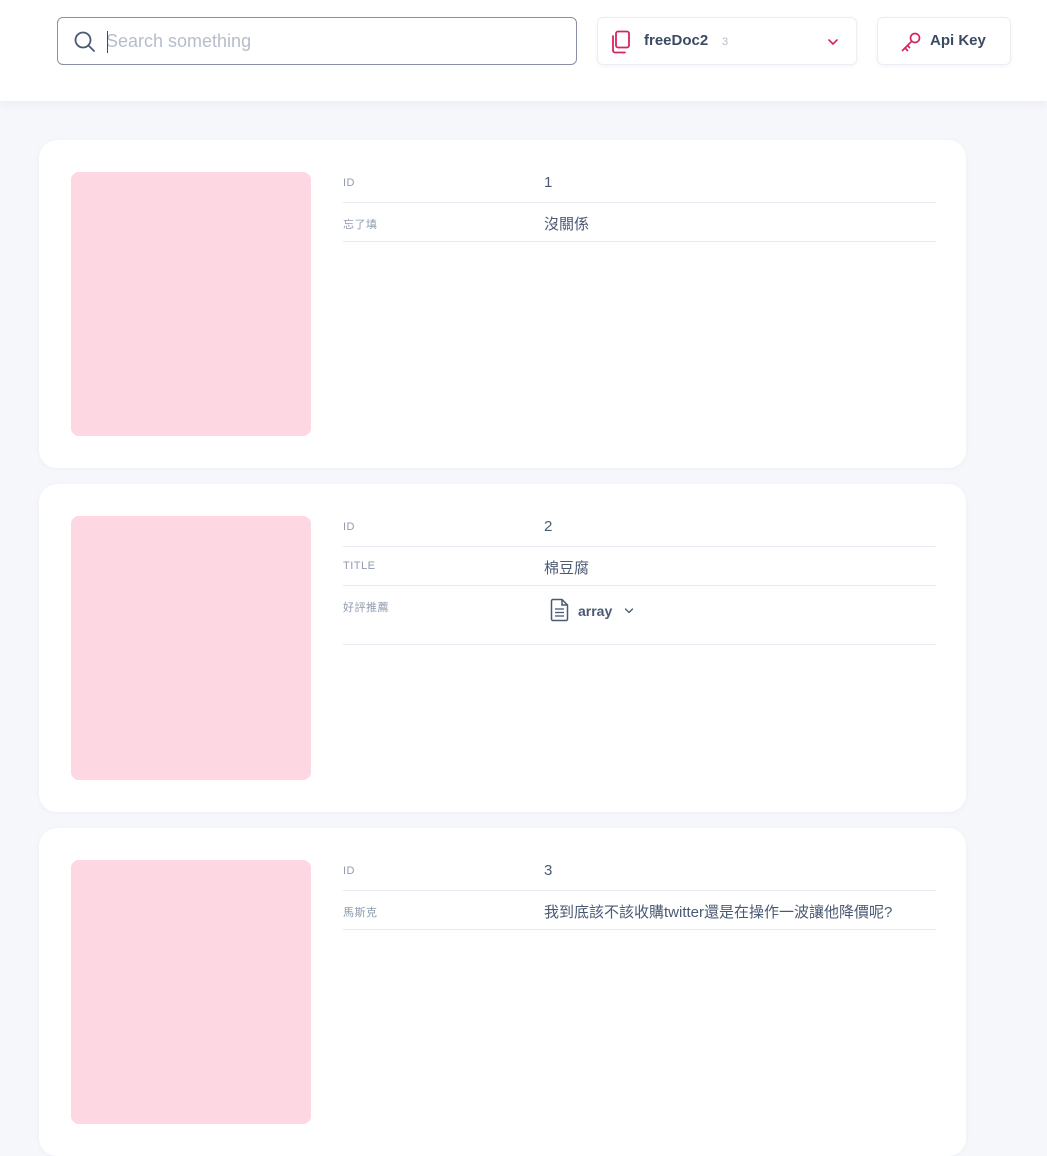 This screenshot has width=1047, height=1156. I want to click on field-key: TITLE, so click(359, 566).